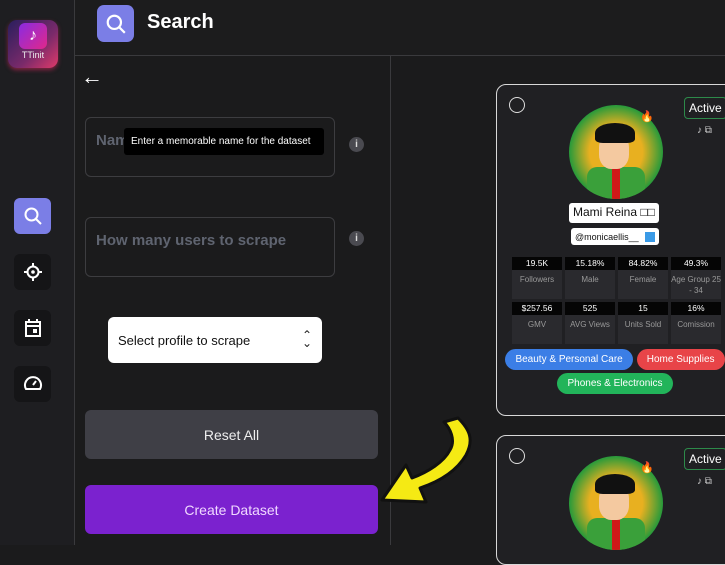 The width and height of the screenshot is (725, 565). I want to click on stat-units-sold: 15 Units Sold, so click(643, 323).